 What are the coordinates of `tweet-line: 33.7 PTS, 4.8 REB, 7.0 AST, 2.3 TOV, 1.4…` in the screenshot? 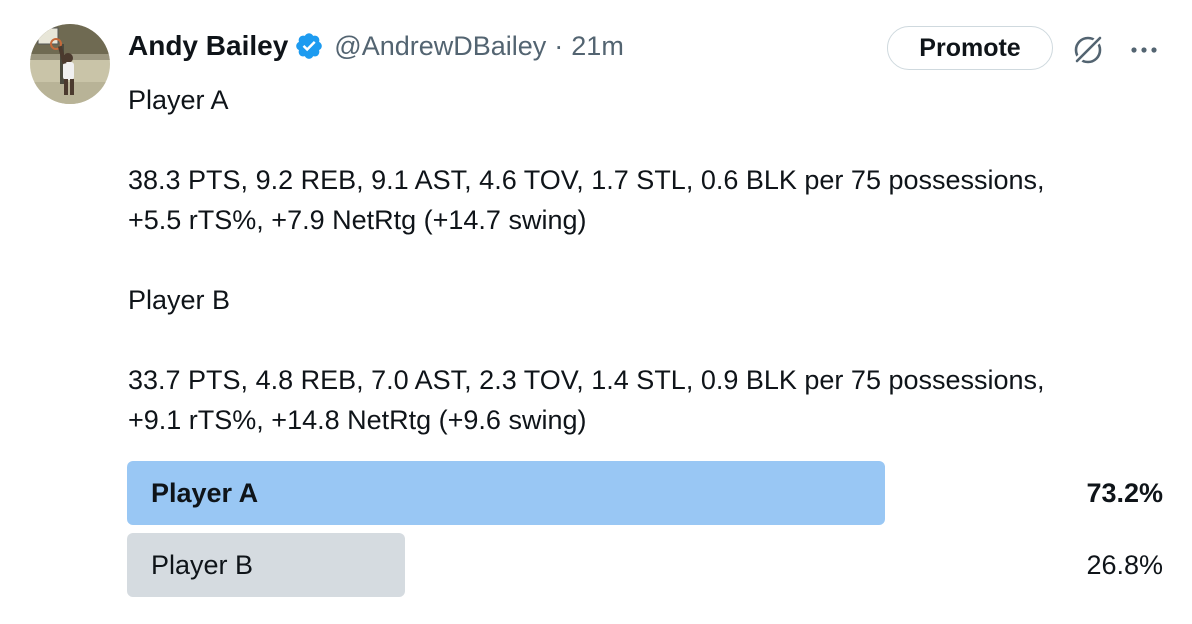 It's located at (586, 380).